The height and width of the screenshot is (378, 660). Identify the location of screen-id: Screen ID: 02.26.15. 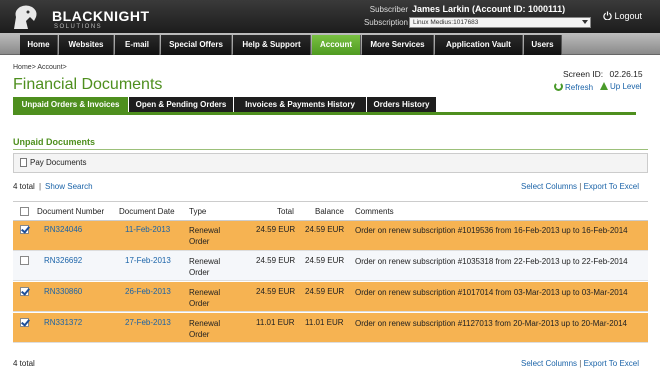
(603, 74).